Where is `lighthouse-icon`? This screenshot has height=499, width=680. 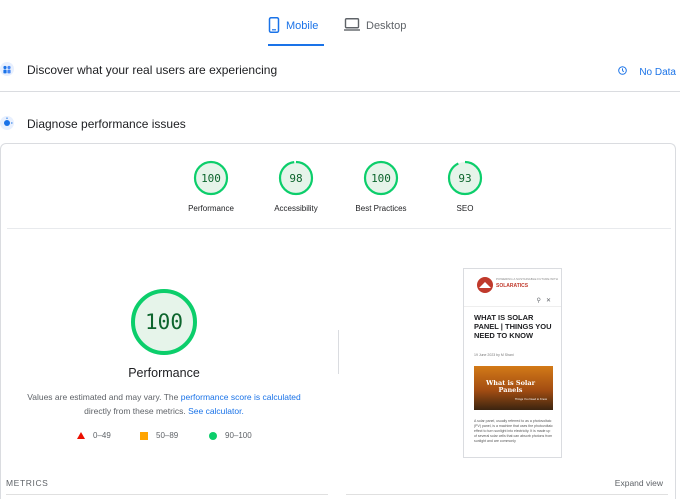
lighthouse-icon is located at coordinates (7, 123).